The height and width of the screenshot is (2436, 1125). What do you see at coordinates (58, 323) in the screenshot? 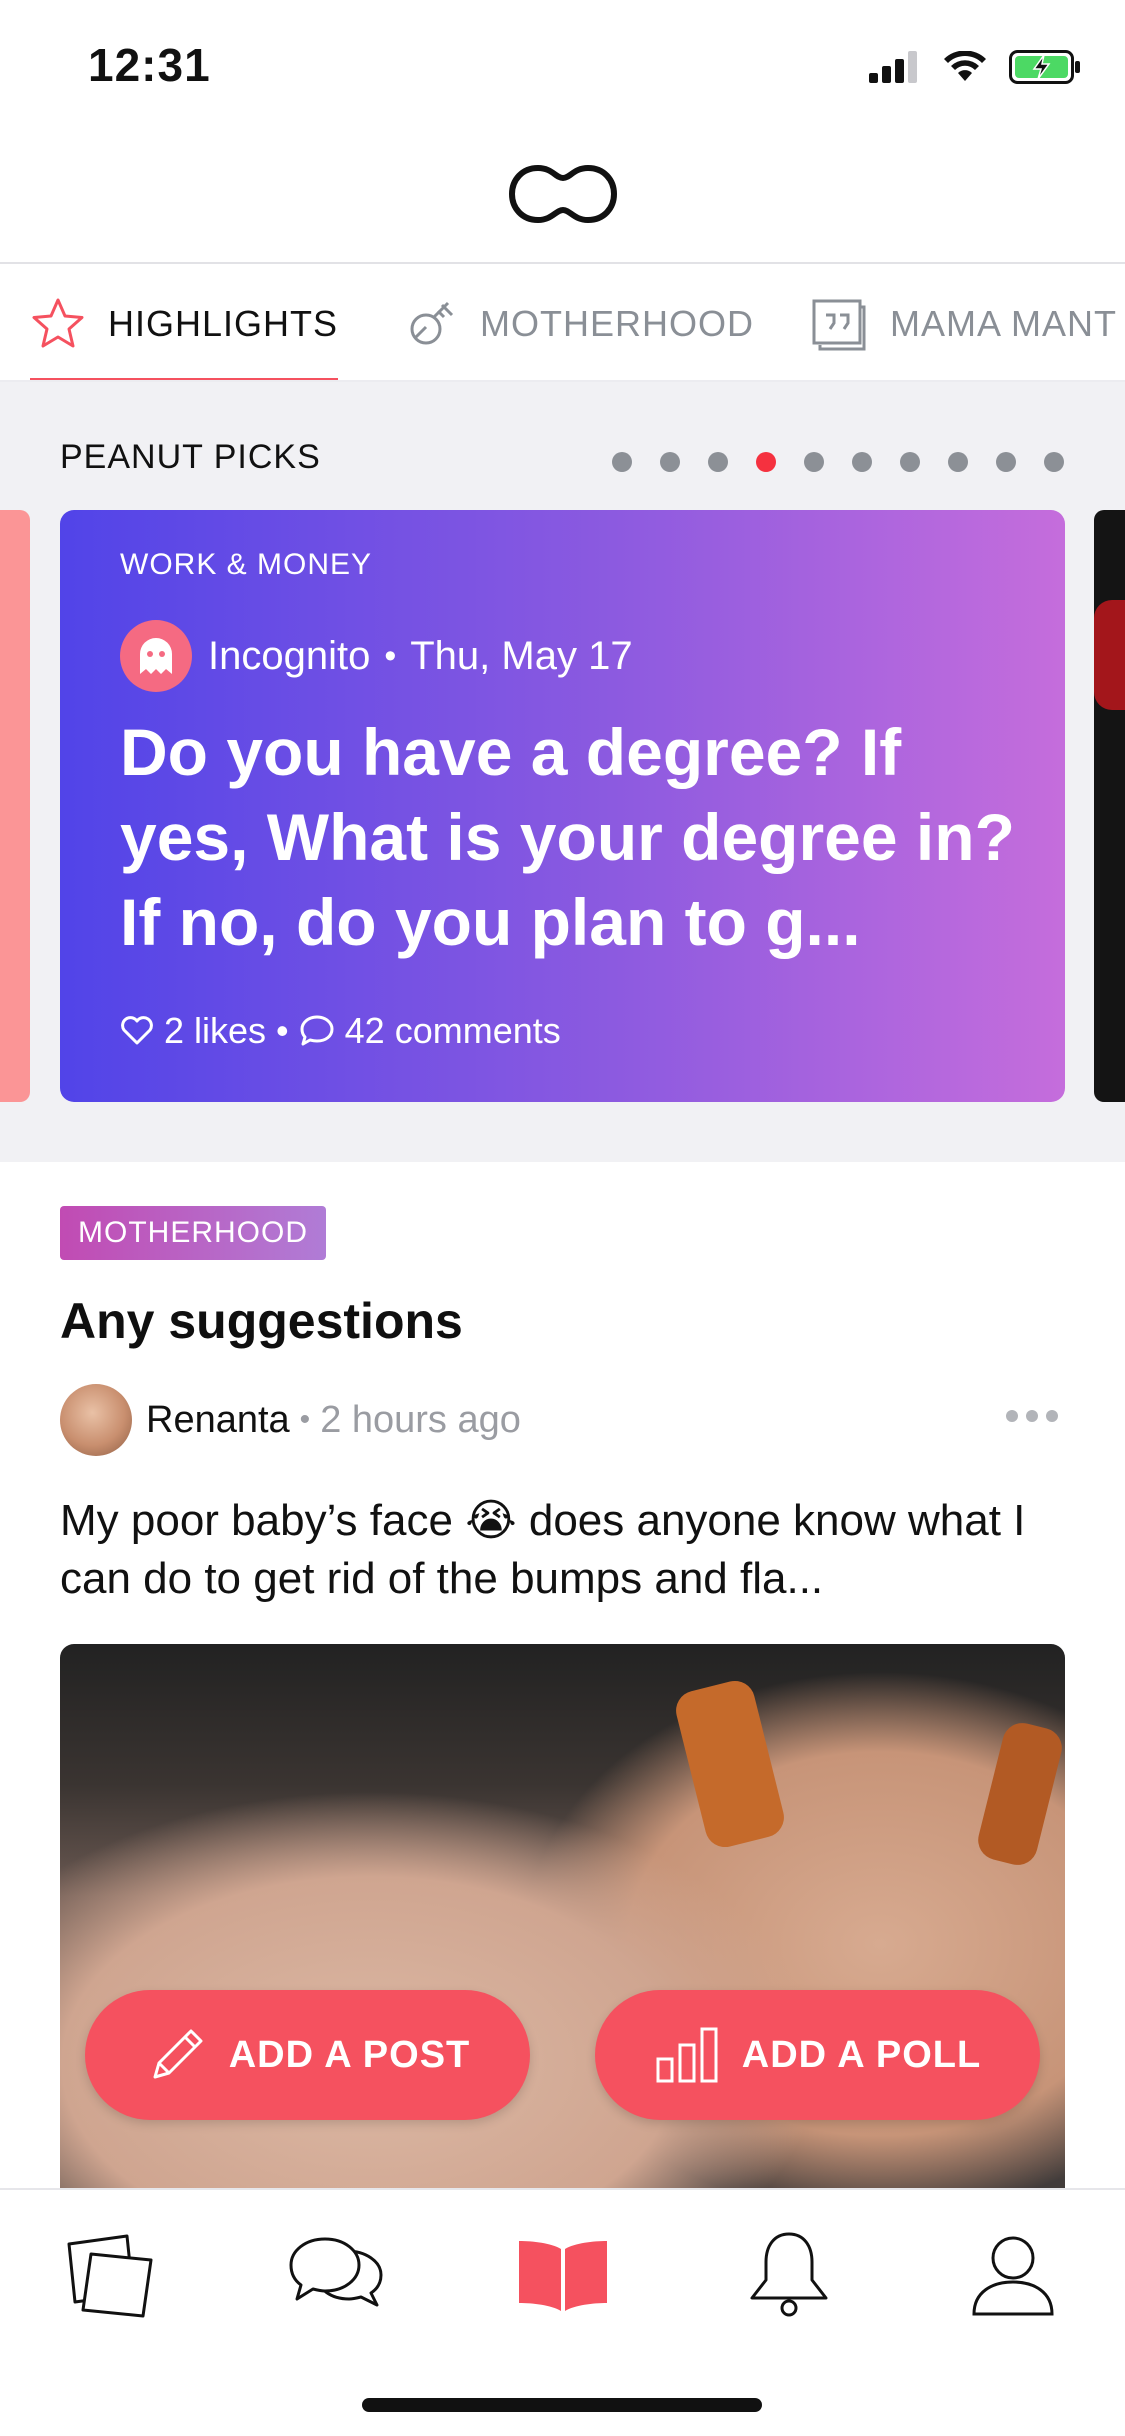
I see `star-icon` at bounding box center [58, 323].